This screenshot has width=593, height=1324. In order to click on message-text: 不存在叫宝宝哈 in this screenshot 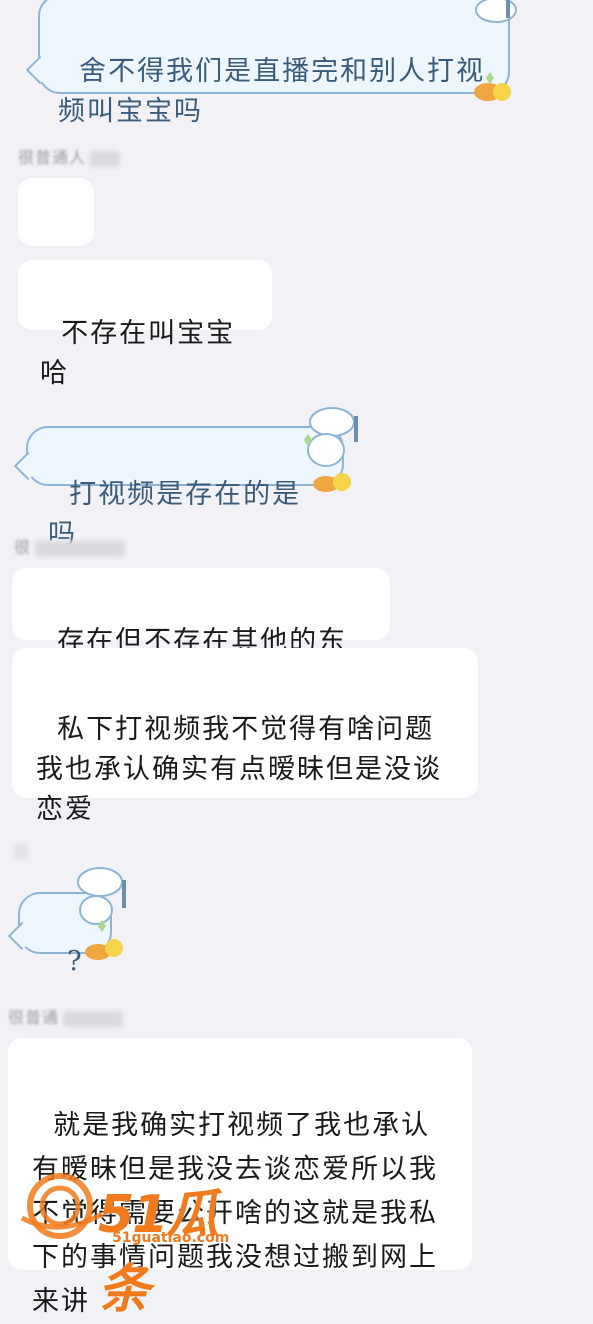, I will do `click(138, 353)`.